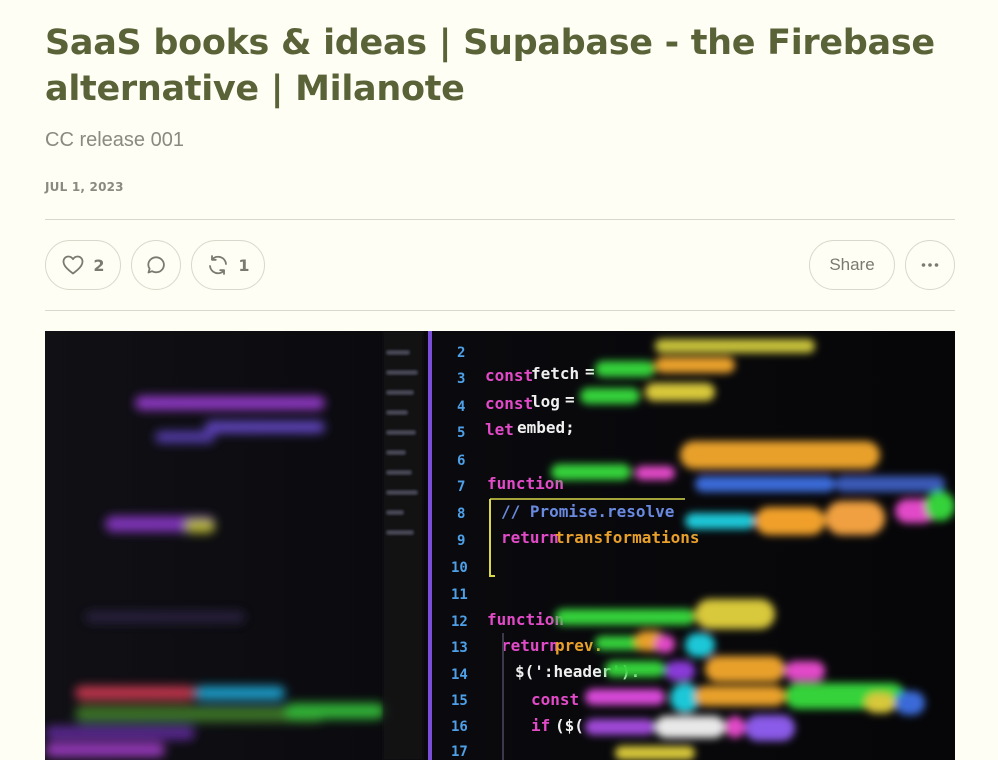 The image size is (998, 760). What do you see at coordinates (459, 675) in the screenshot?
I see `code-line-number: 14` at bounding box center [459, 675].